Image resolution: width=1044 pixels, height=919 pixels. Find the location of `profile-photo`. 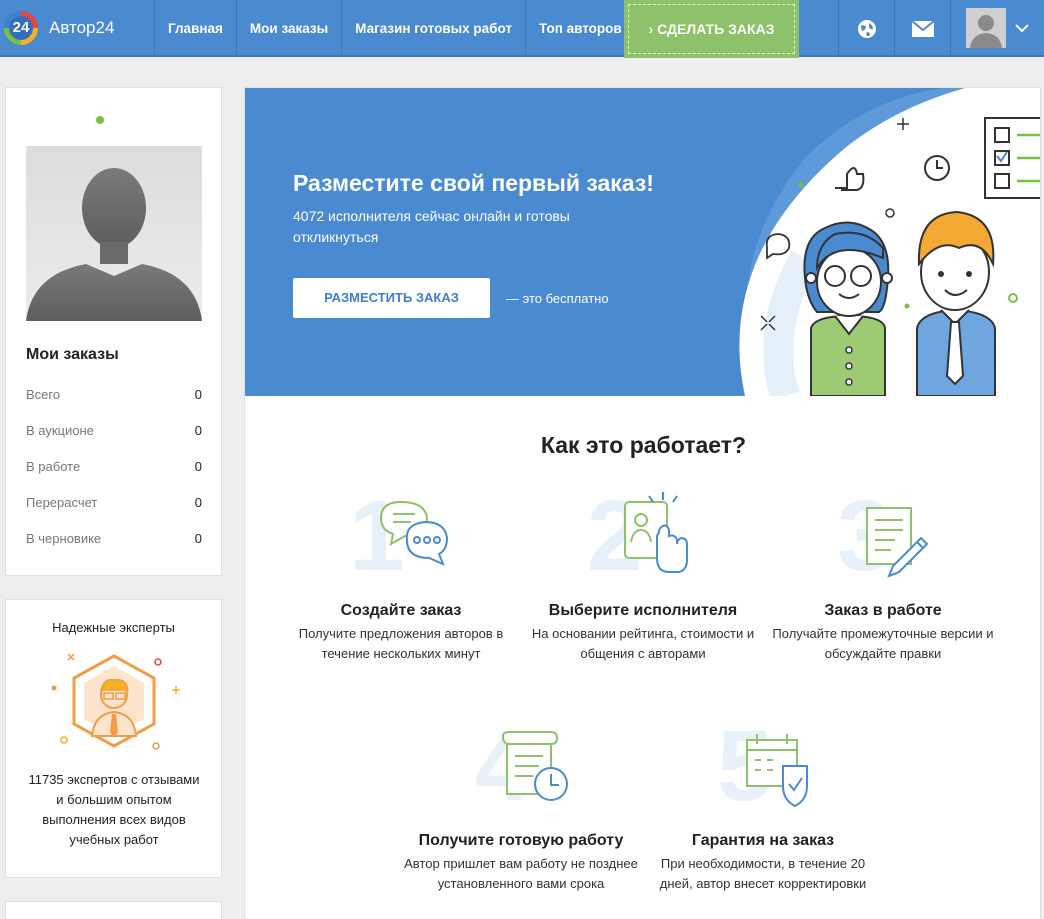

profile-photo is located at coordinates (114, 233).